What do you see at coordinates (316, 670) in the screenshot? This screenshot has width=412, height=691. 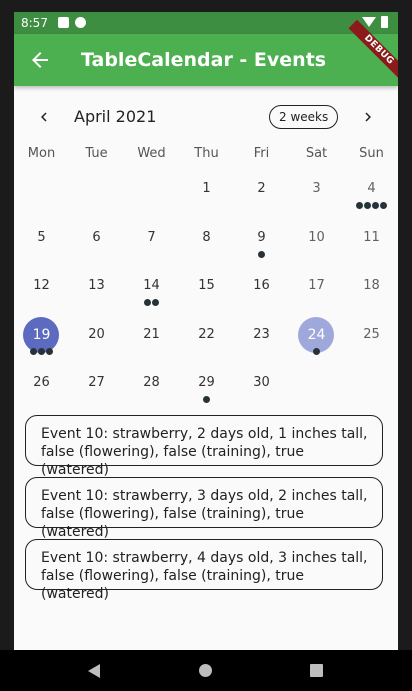 I see `nav-recents-icon` at bounding box center [316, 670].